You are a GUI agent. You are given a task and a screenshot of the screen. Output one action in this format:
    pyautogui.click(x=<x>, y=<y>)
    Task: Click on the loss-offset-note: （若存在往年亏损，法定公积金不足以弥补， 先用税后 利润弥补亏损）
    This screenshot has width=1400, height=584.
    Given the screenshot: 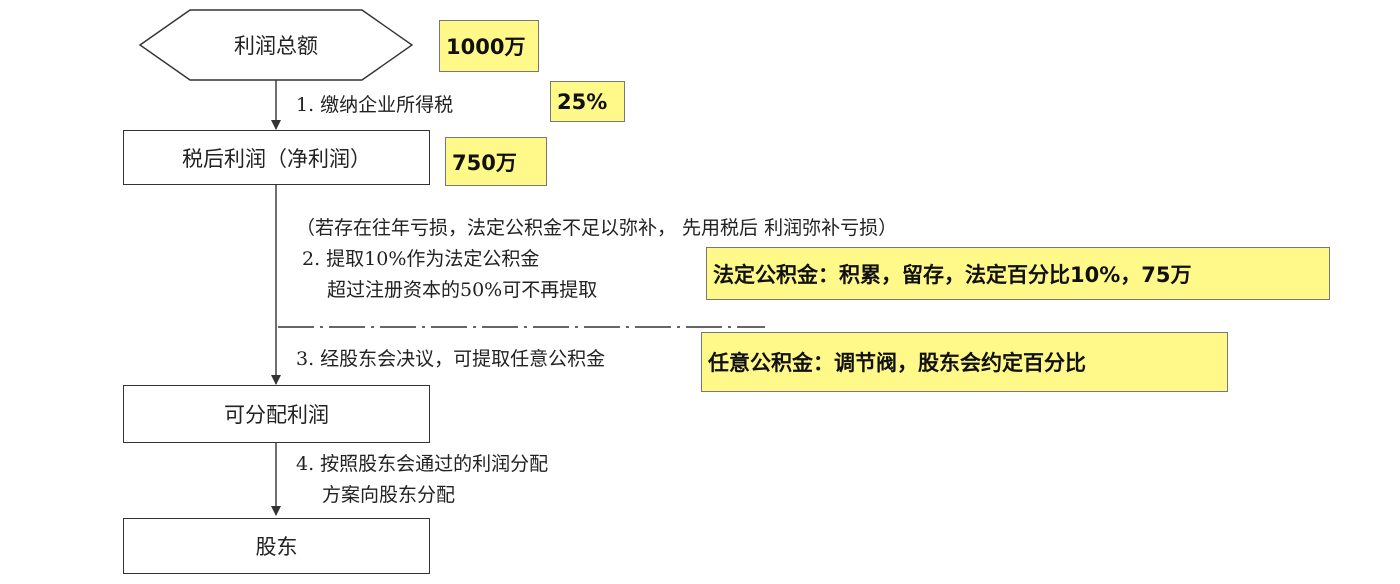 What is the action you would take?
    pyautogui.click(x=597, y=228)
    